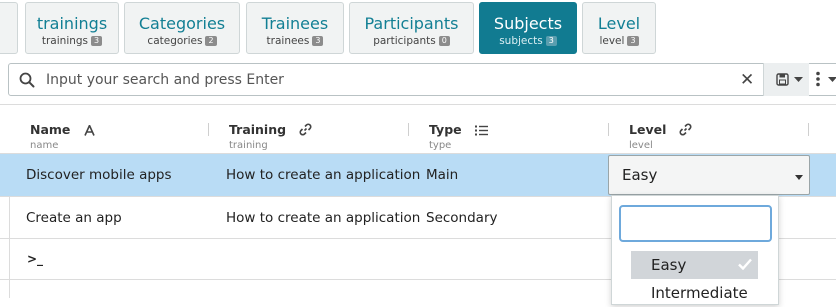  What do you see at coordinates (481, 130) in the screenshot?
I see `list-icon` at bounding box center [481, 130].